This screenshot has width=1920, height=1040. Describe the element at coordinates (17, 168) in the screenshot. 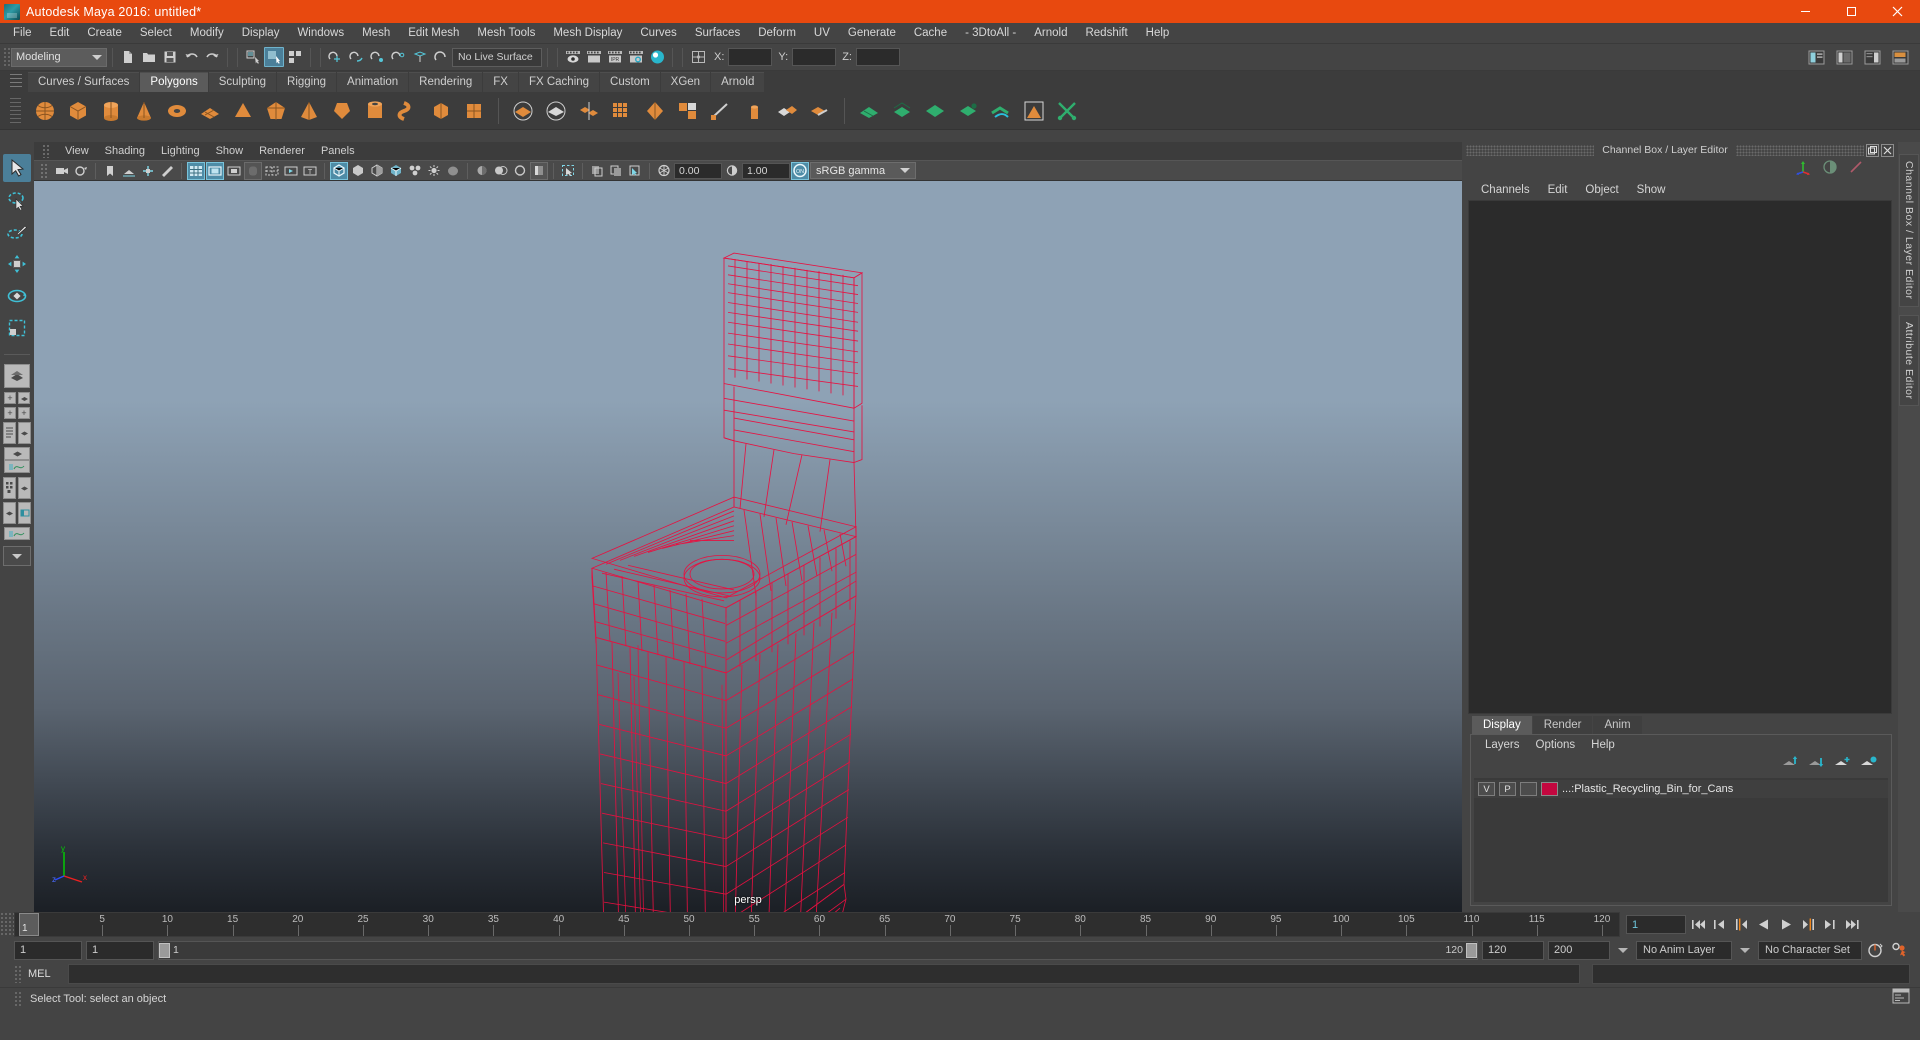

I see `select-tool` at that location.